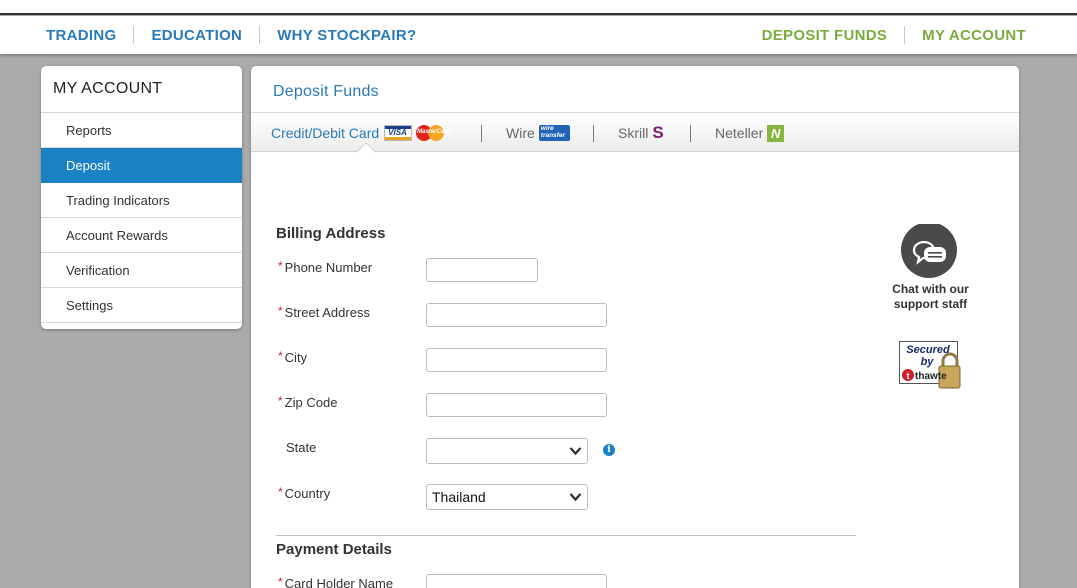 The height and width of the screenshot is (588, 1077). Describe the element at coordinates (633, 133) in the screenshot. I see `tab-label: Skrill` at that location.